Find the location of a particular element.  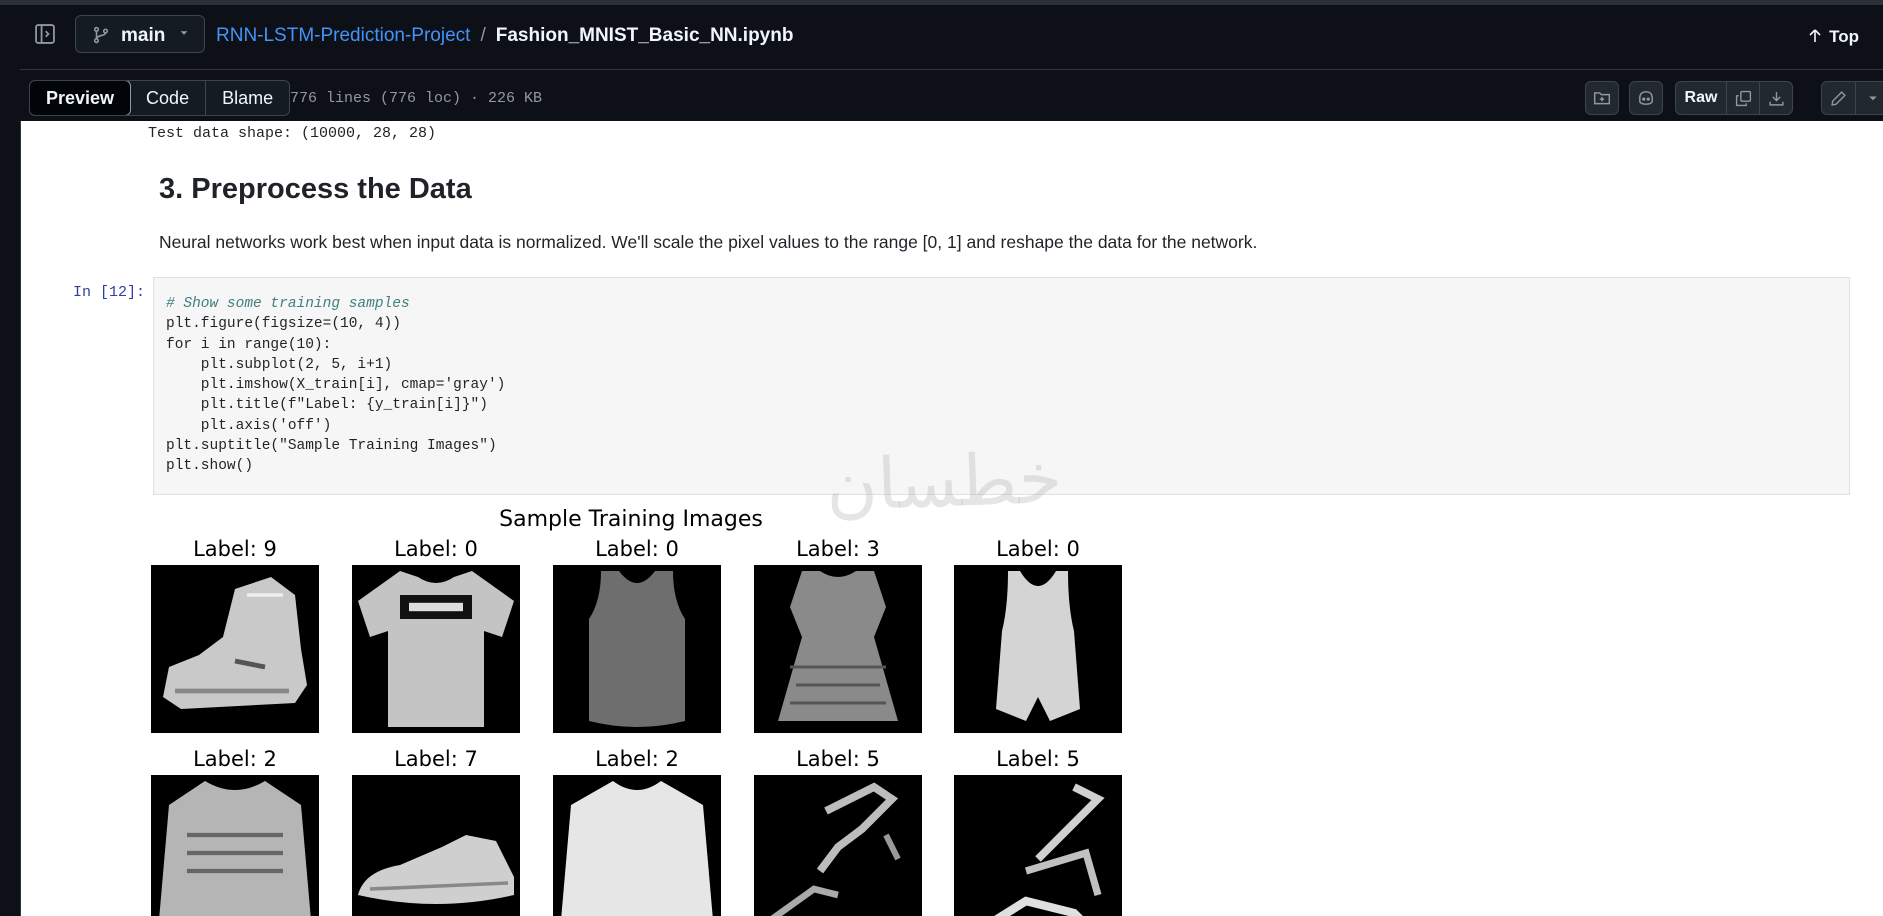

sample-tile: Label: 9 is located at coordinates (235, 634).